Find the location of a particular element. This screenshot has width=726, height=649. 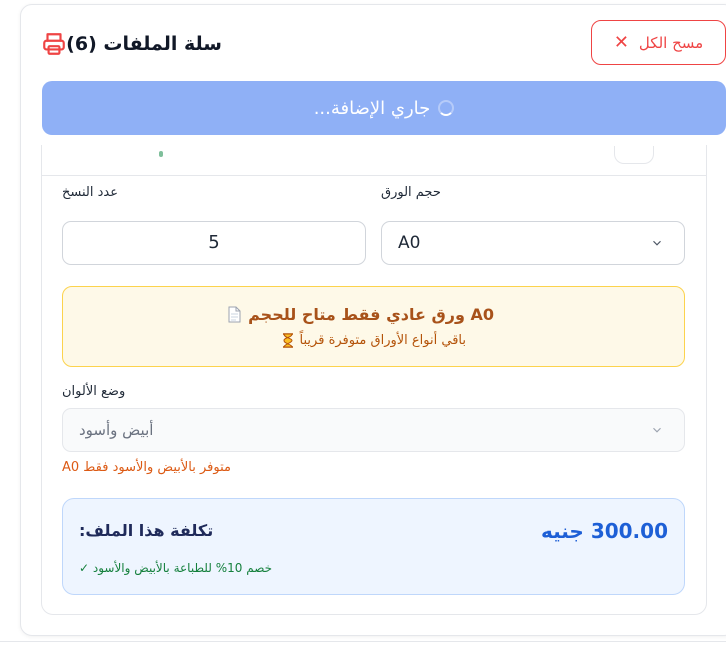

cart-header: سلة الملفات (6) ✕ مسح الكل is located at coordinates (373, 44).